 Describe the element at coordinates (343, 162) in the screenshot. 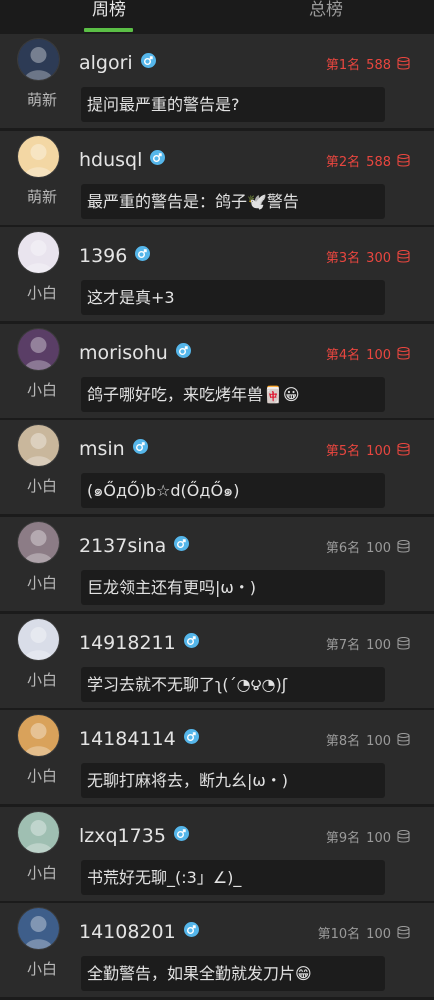

I see `rank-position: 第2名` at that location.